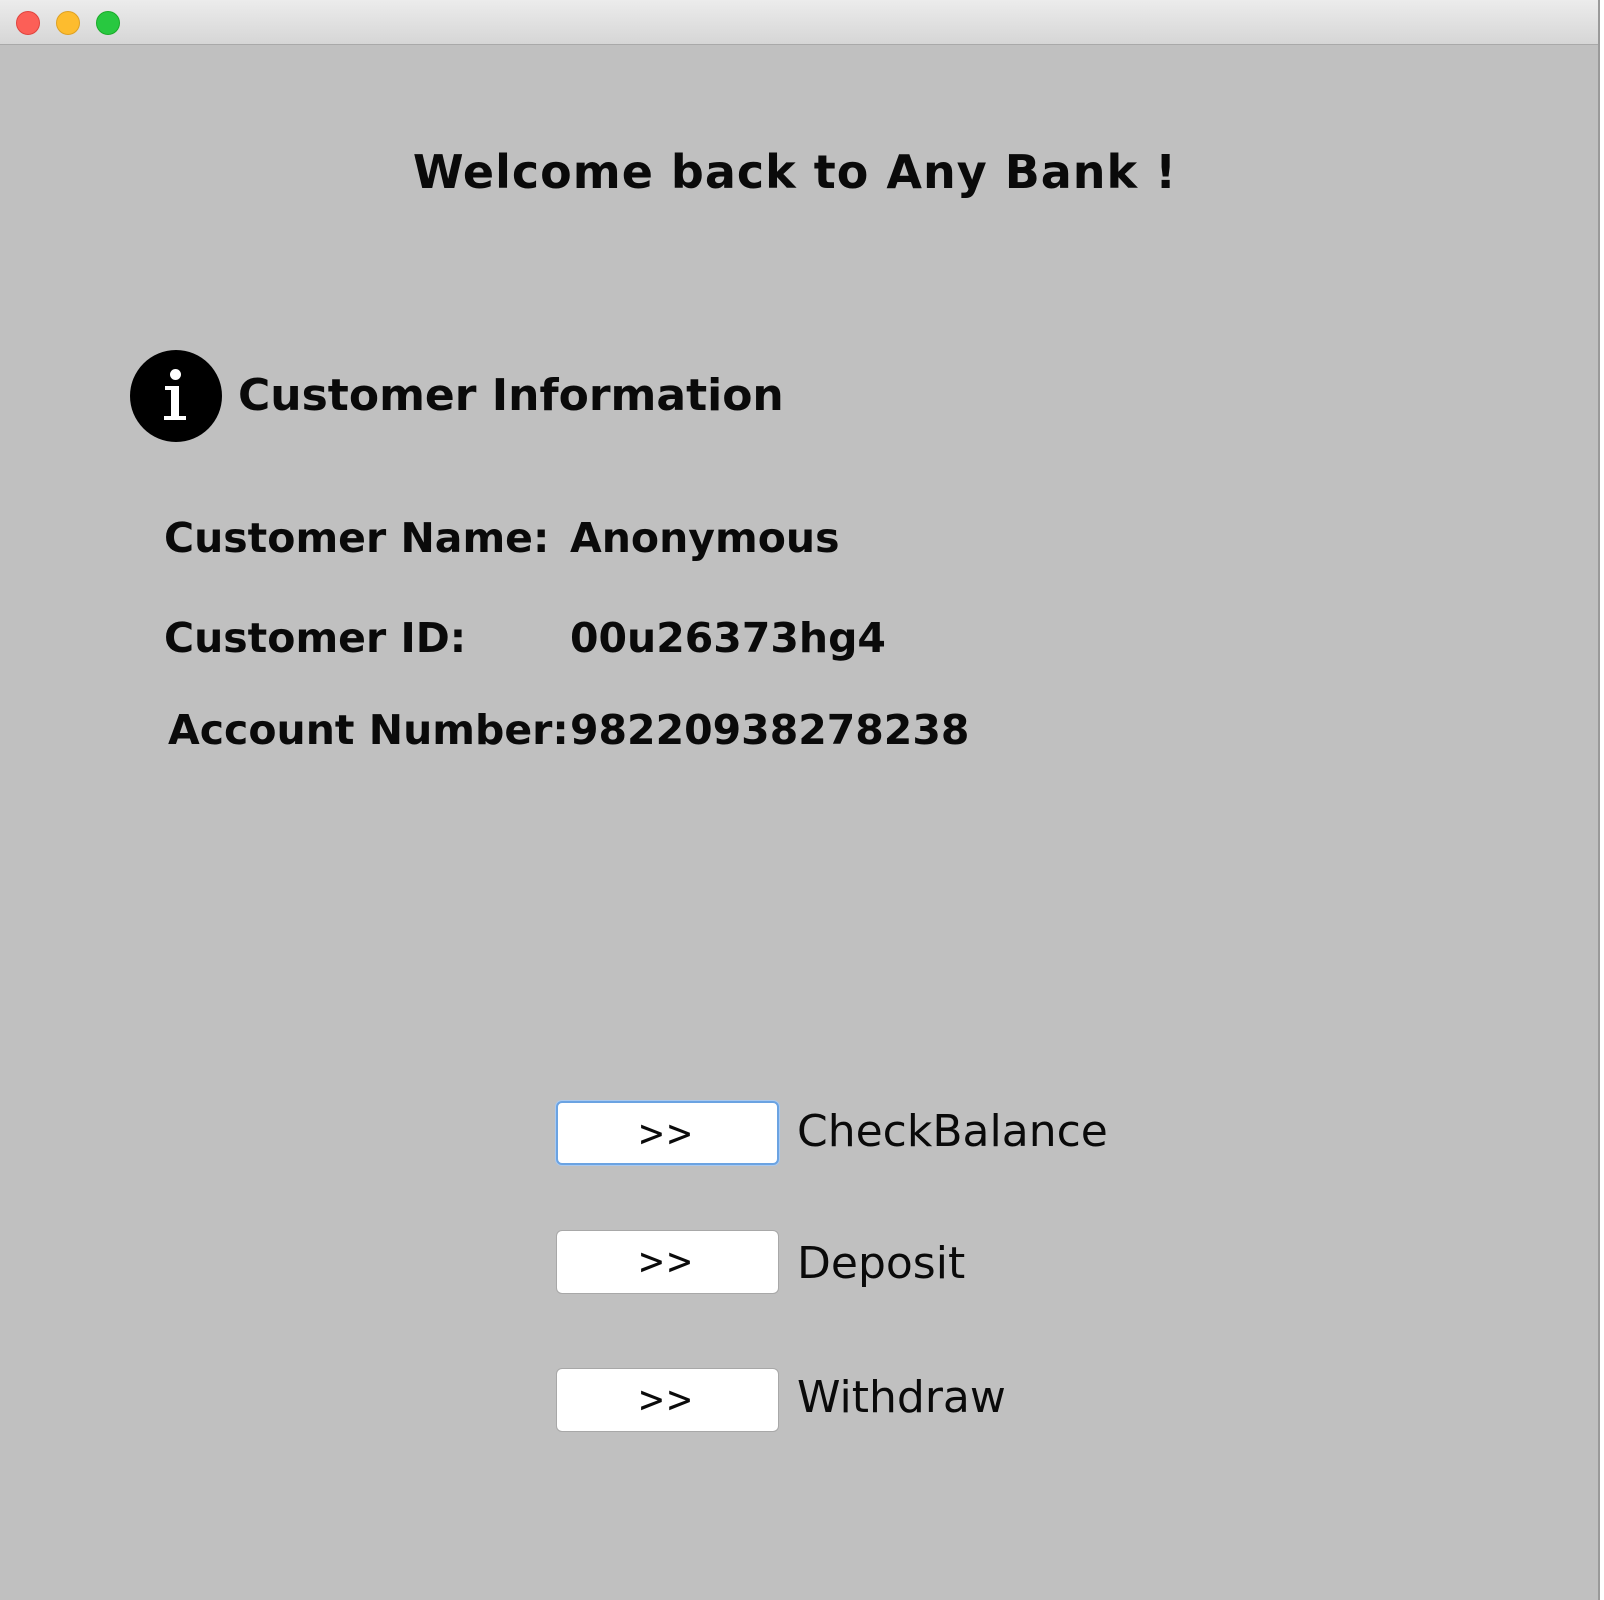 This screenshot has height=1600, width=1604. I want to click on check-balance-label: CheckBalance, so click(952, 1131).